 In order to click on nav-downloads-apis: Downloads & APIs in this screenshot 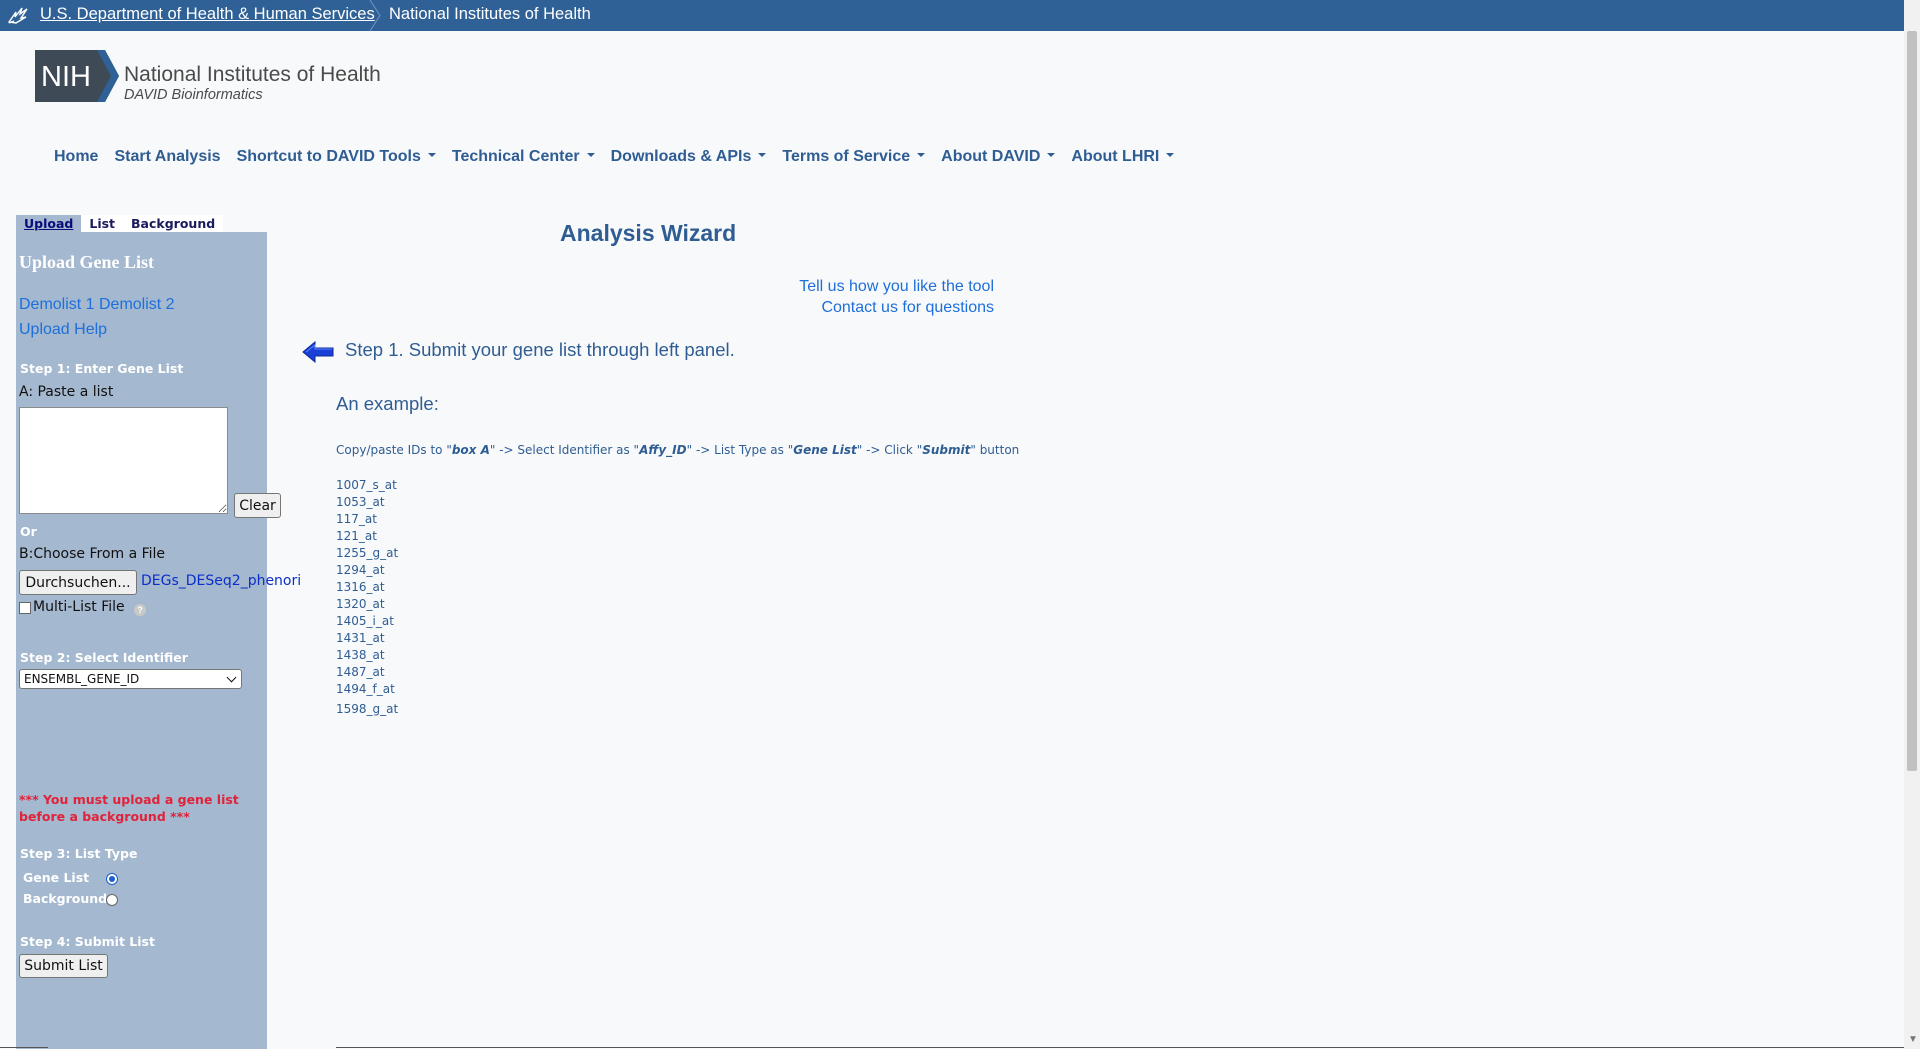, I will do `click(689, 157)`.